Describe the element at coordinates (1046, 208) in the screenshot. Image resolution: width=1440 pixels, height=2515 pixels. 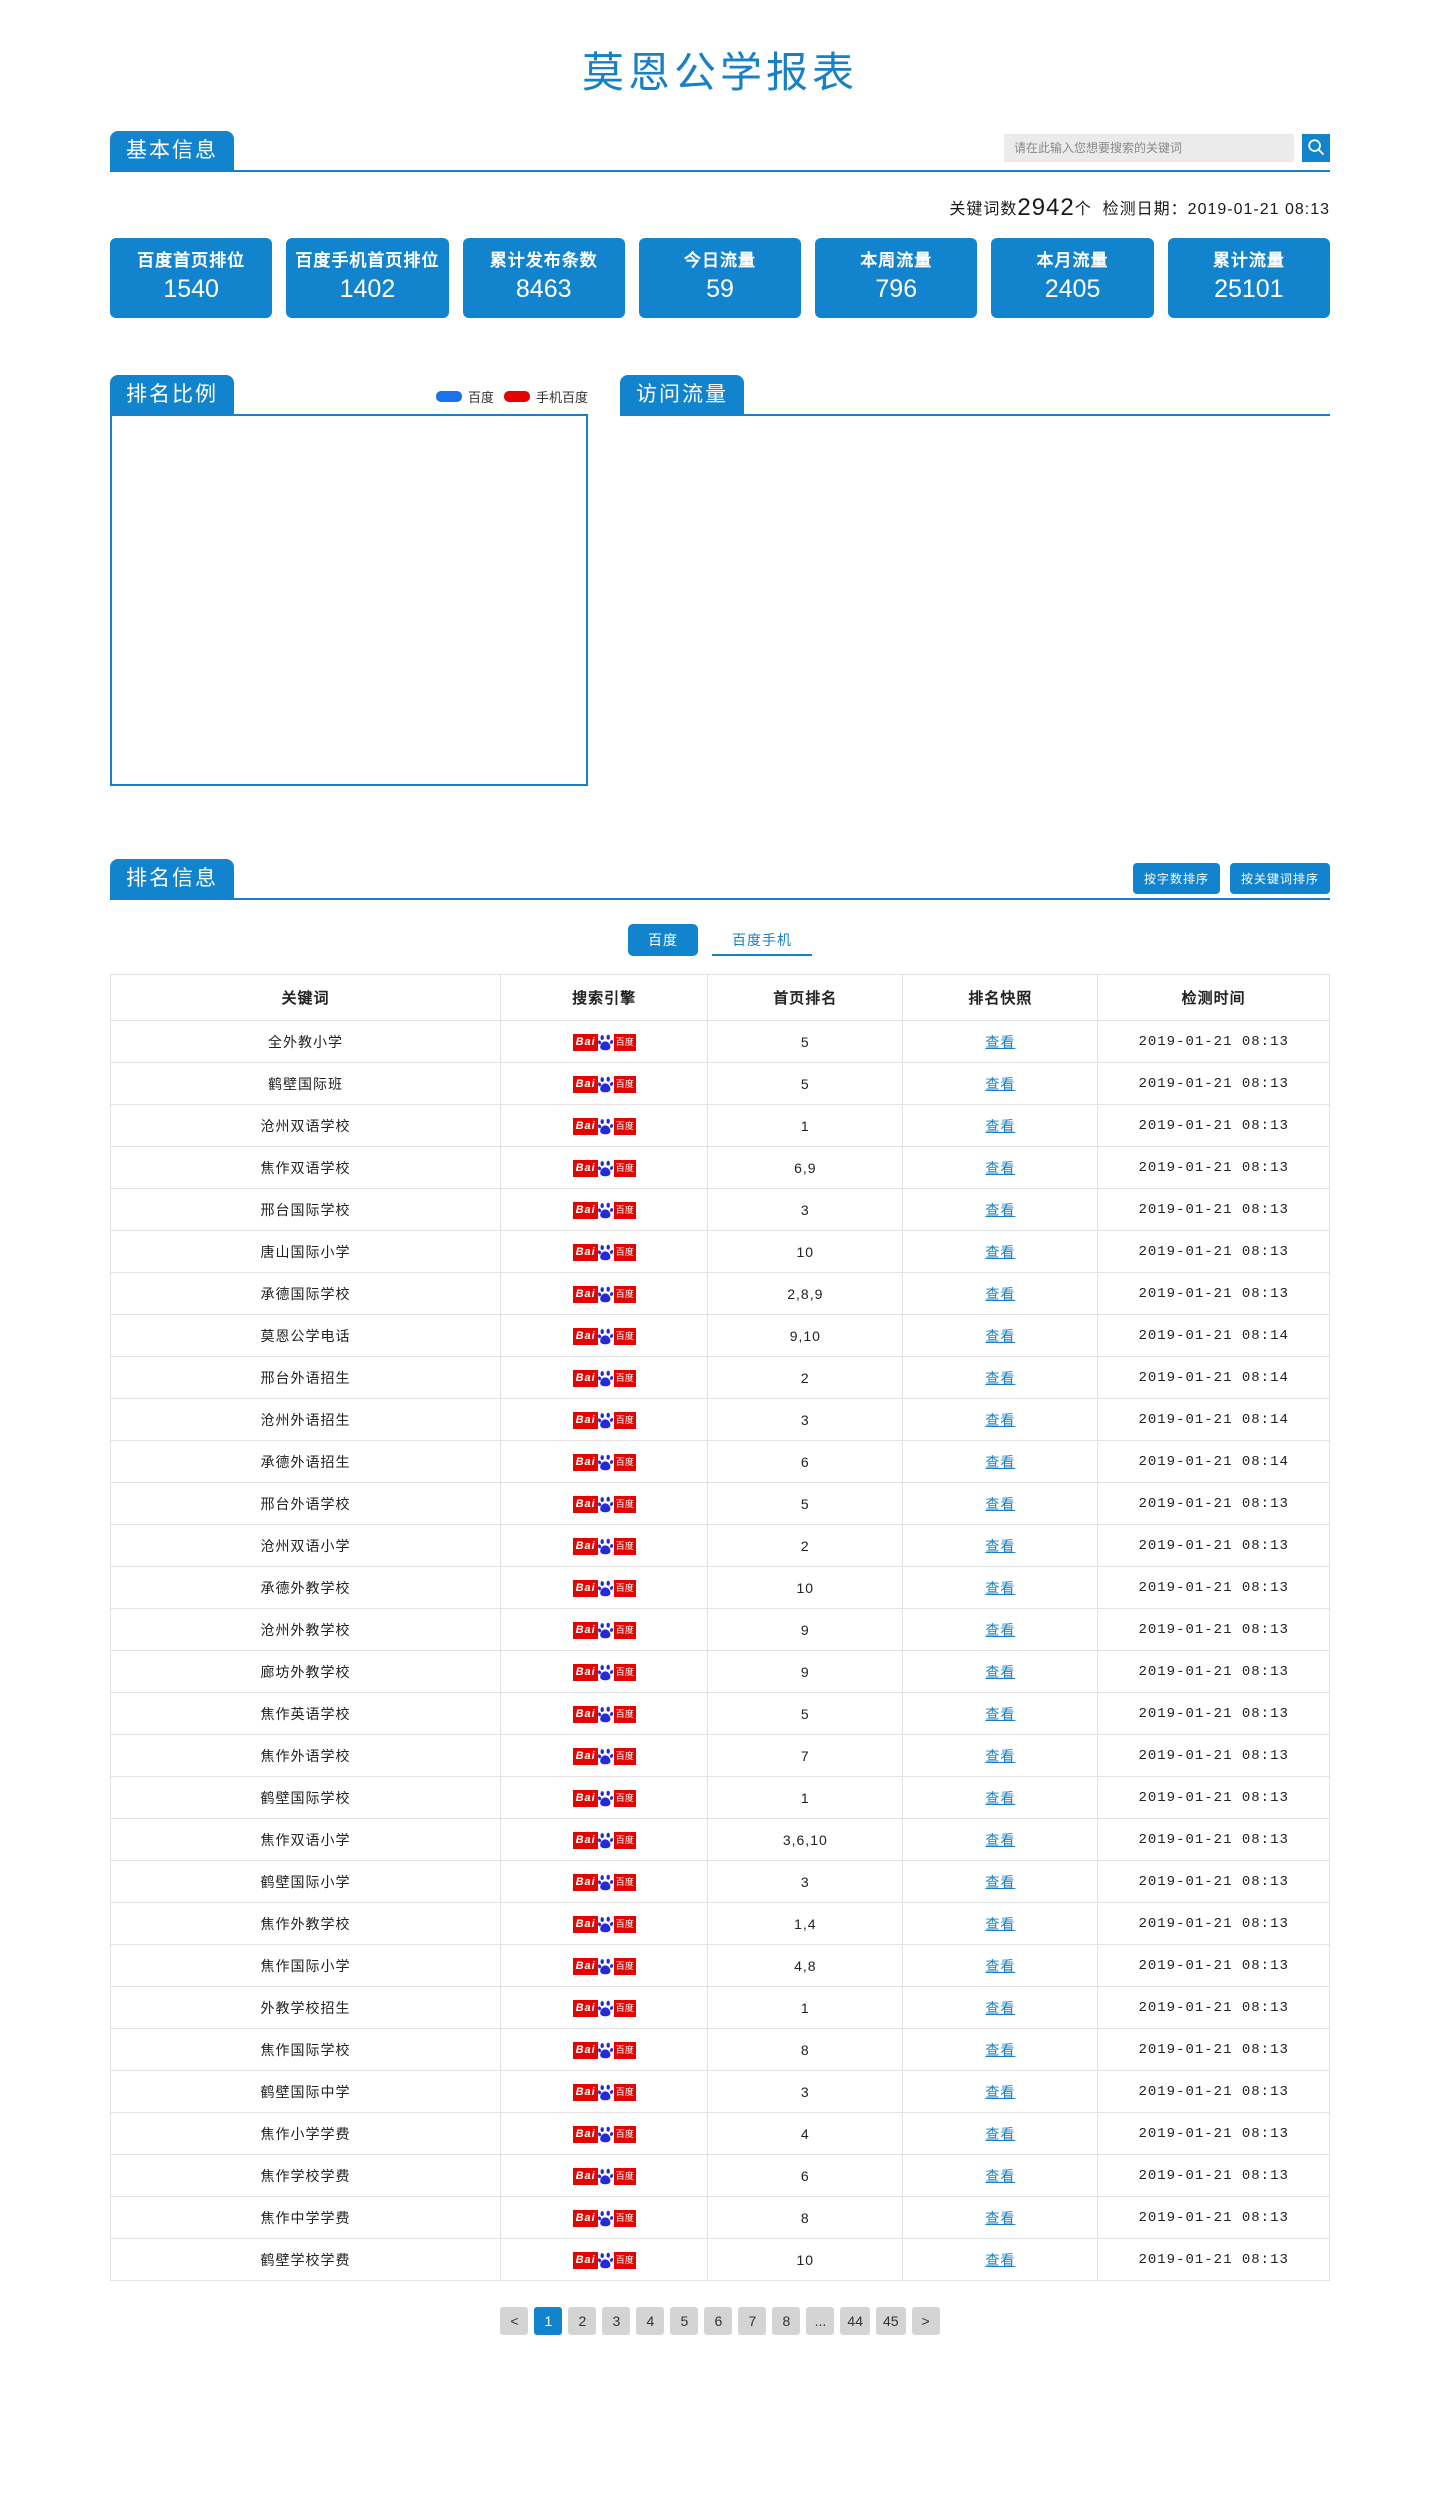
I see `keyword-count-value: 2942` at that location.